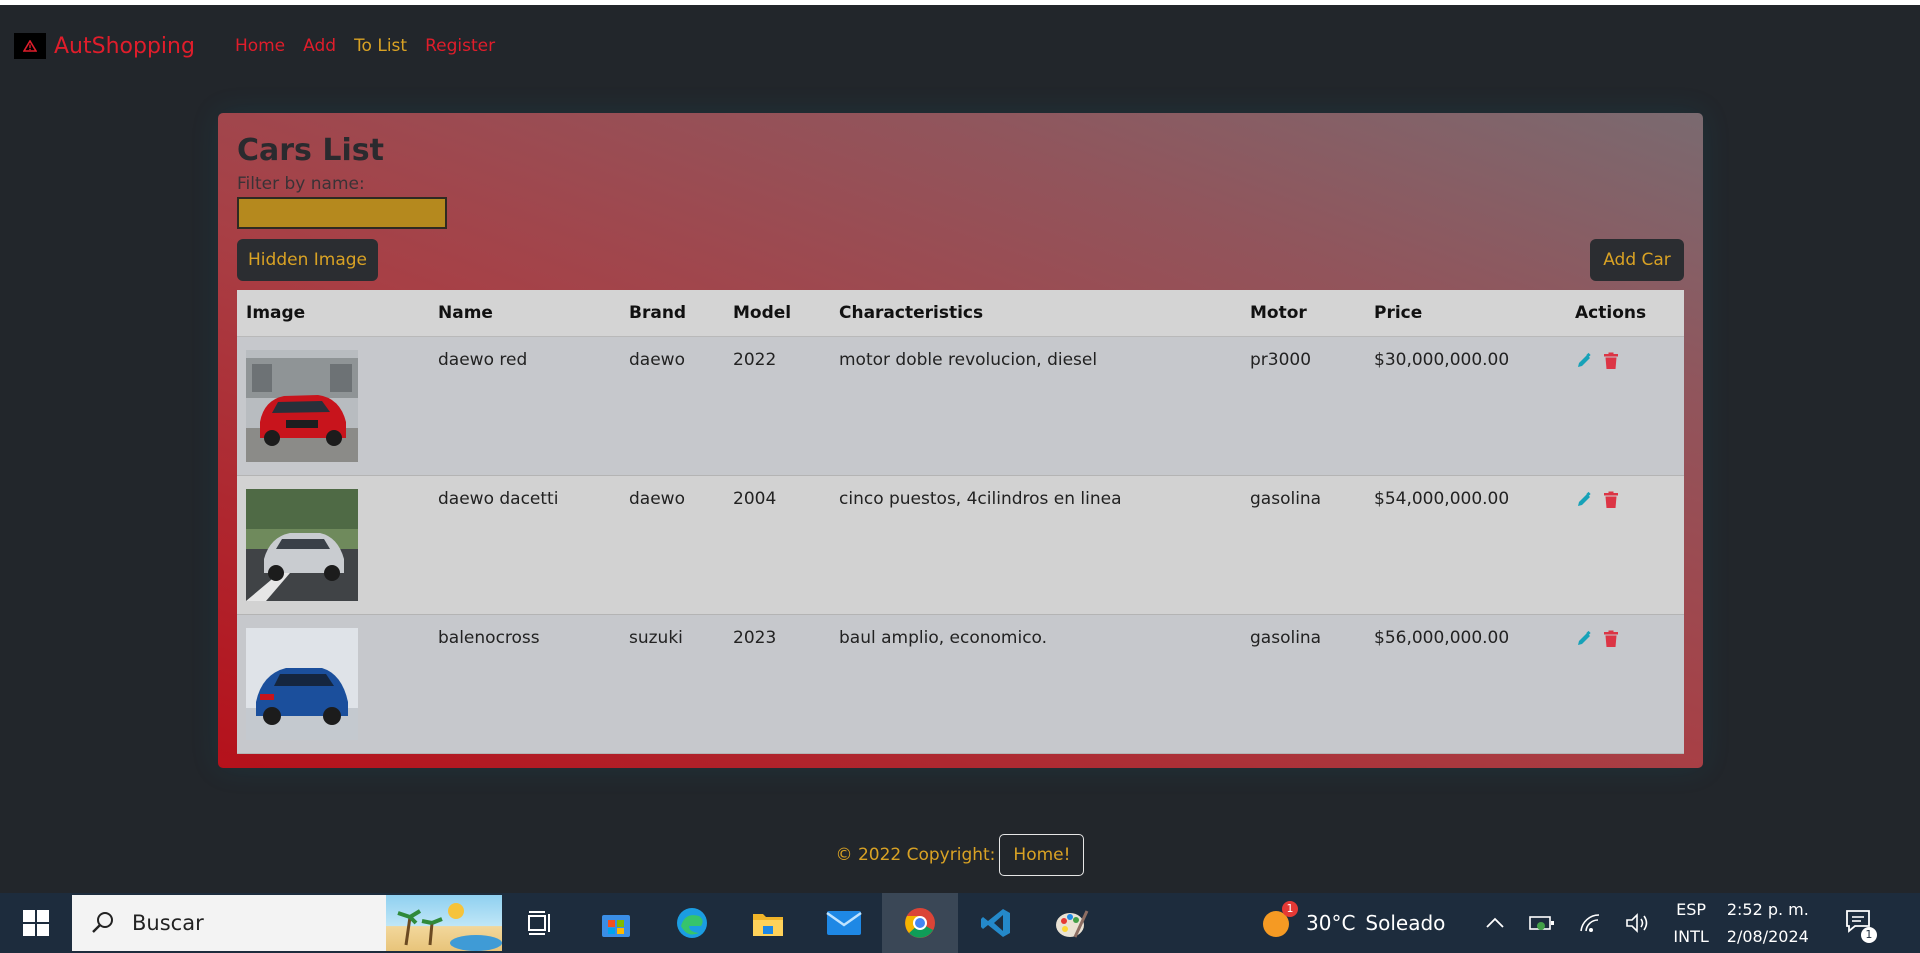  I want to click on edge-browser-icon, so click(692, 923).